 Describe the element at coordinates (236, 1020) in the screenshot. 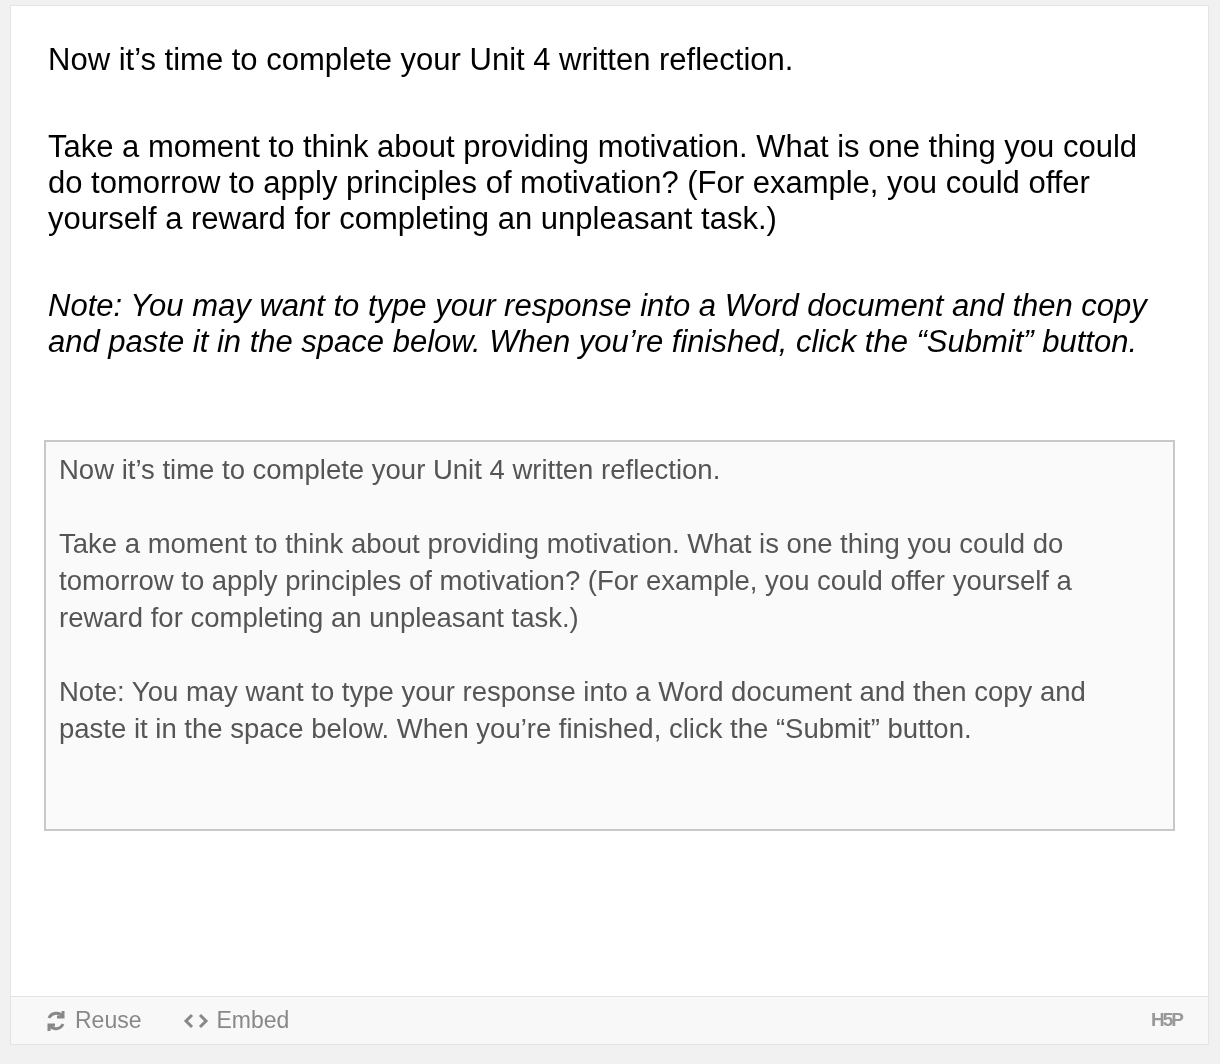

I see `embed-button: Embed` at that location.